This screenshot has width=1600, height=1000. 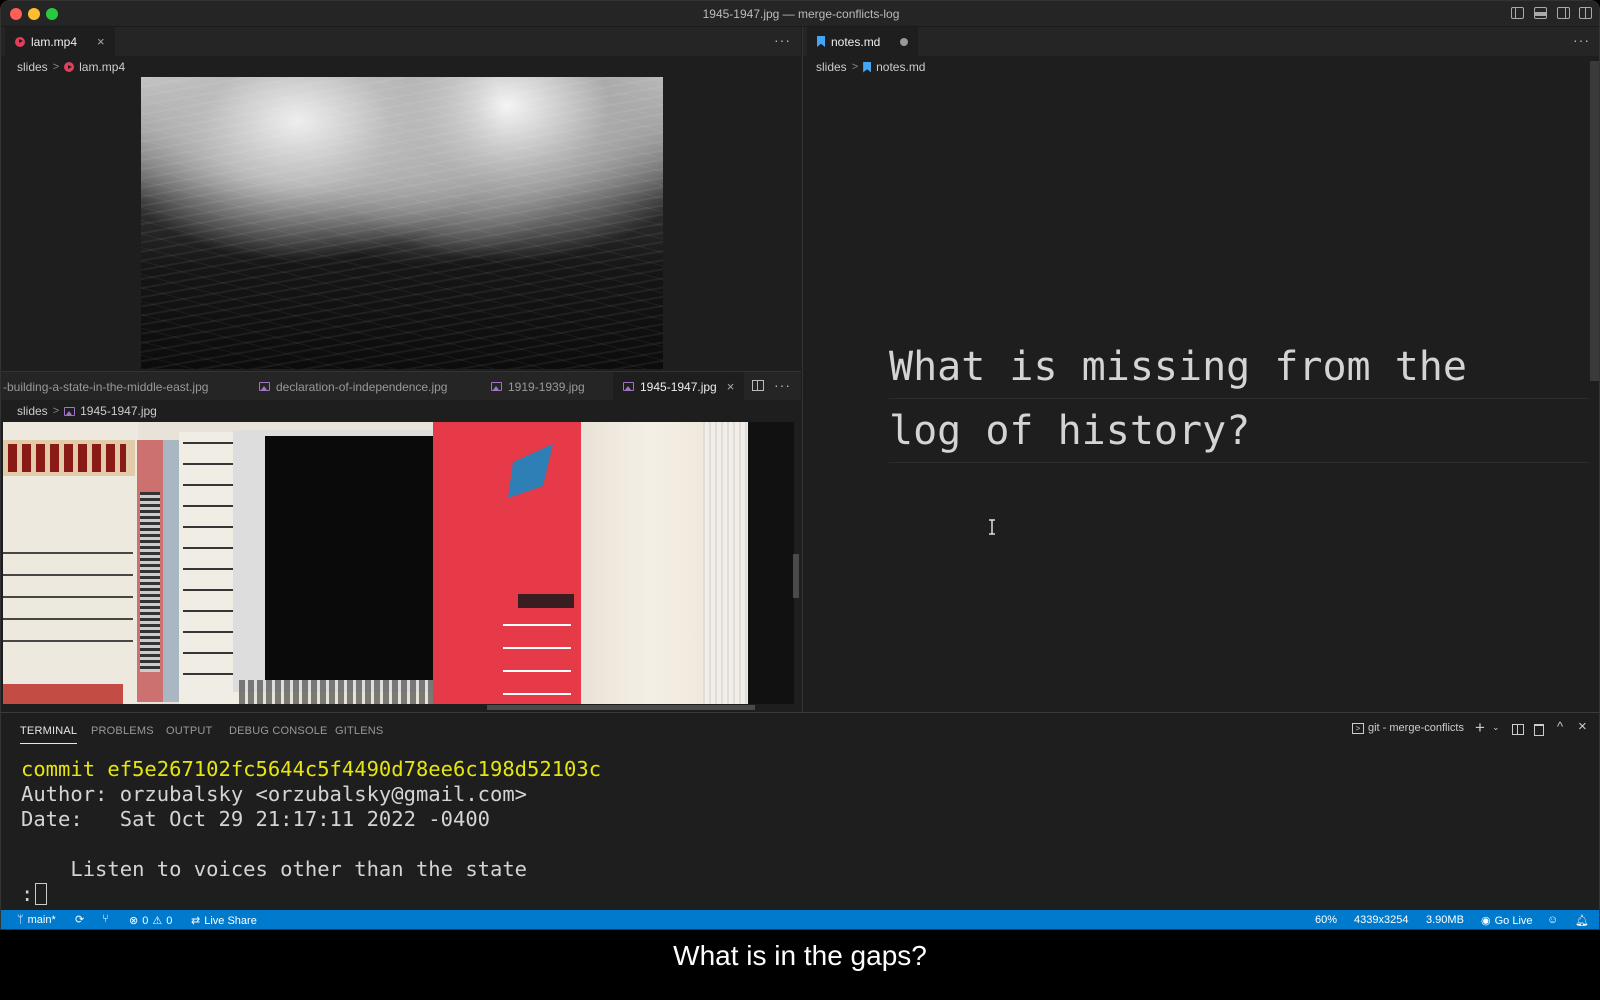 I want to click on tab-1919-1939: 1919-1939.jpg, so click(x=538, y=386).